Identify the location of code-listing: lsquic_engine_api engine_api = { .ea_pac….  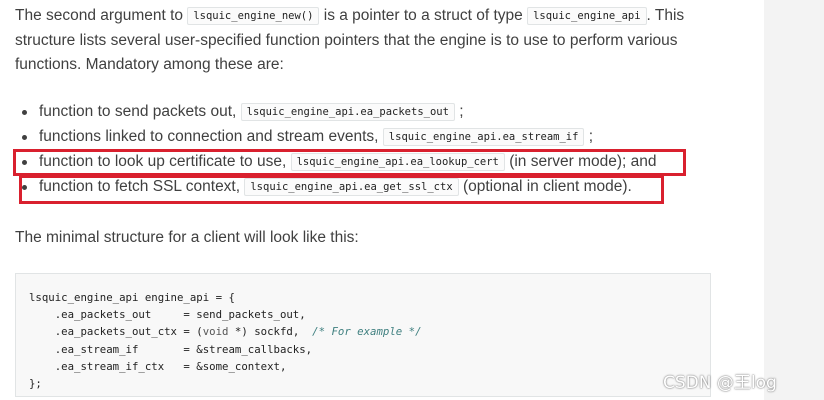
(225, 340).